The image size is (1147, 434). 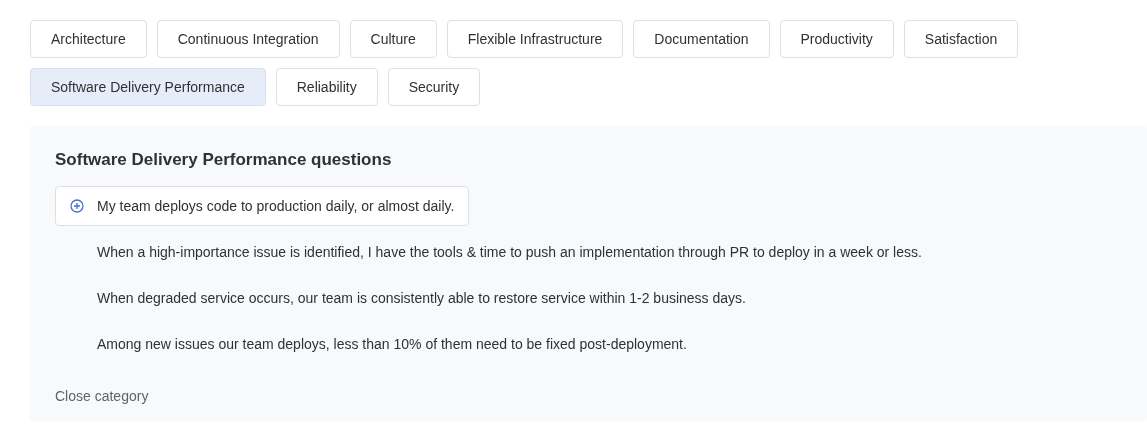 I want to click on question-item: When a high-importance issue is identified, I have the tools & time to push an implementation through PR to deploy in a week or less., so click(x=496, y=252).